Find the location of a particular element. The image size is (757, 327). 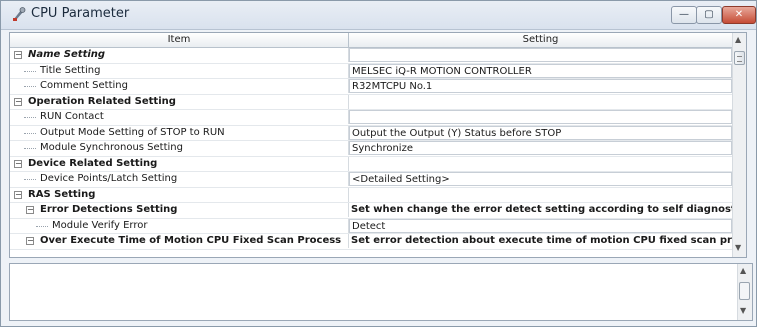

table-row: Comment Setting R32MTCPU No.1 is located at coordinates (371, 87).